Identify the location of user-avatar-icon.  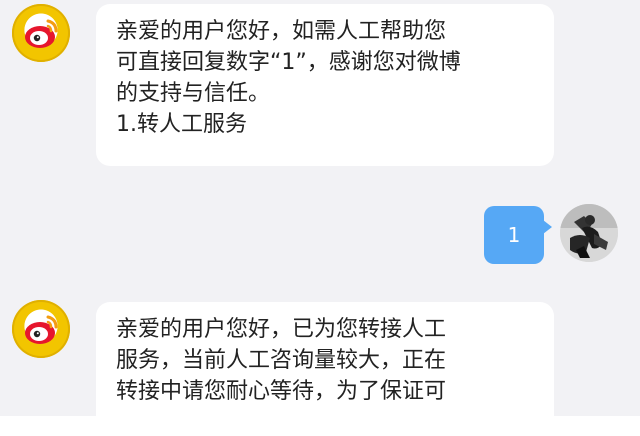
(589, 233).